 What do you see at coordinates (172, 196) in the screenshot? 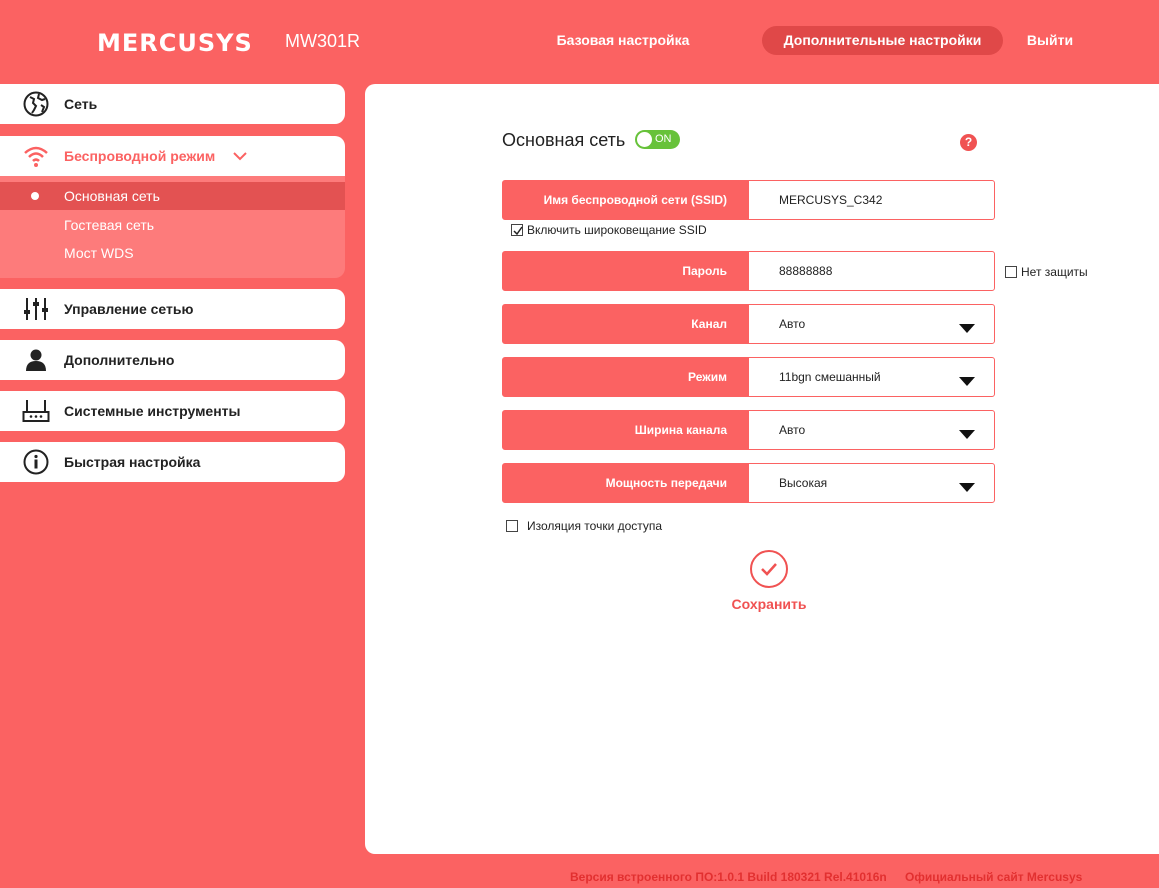
I see `submenu-item-main-network: Основная сеть` at bounding box center [172, 196].